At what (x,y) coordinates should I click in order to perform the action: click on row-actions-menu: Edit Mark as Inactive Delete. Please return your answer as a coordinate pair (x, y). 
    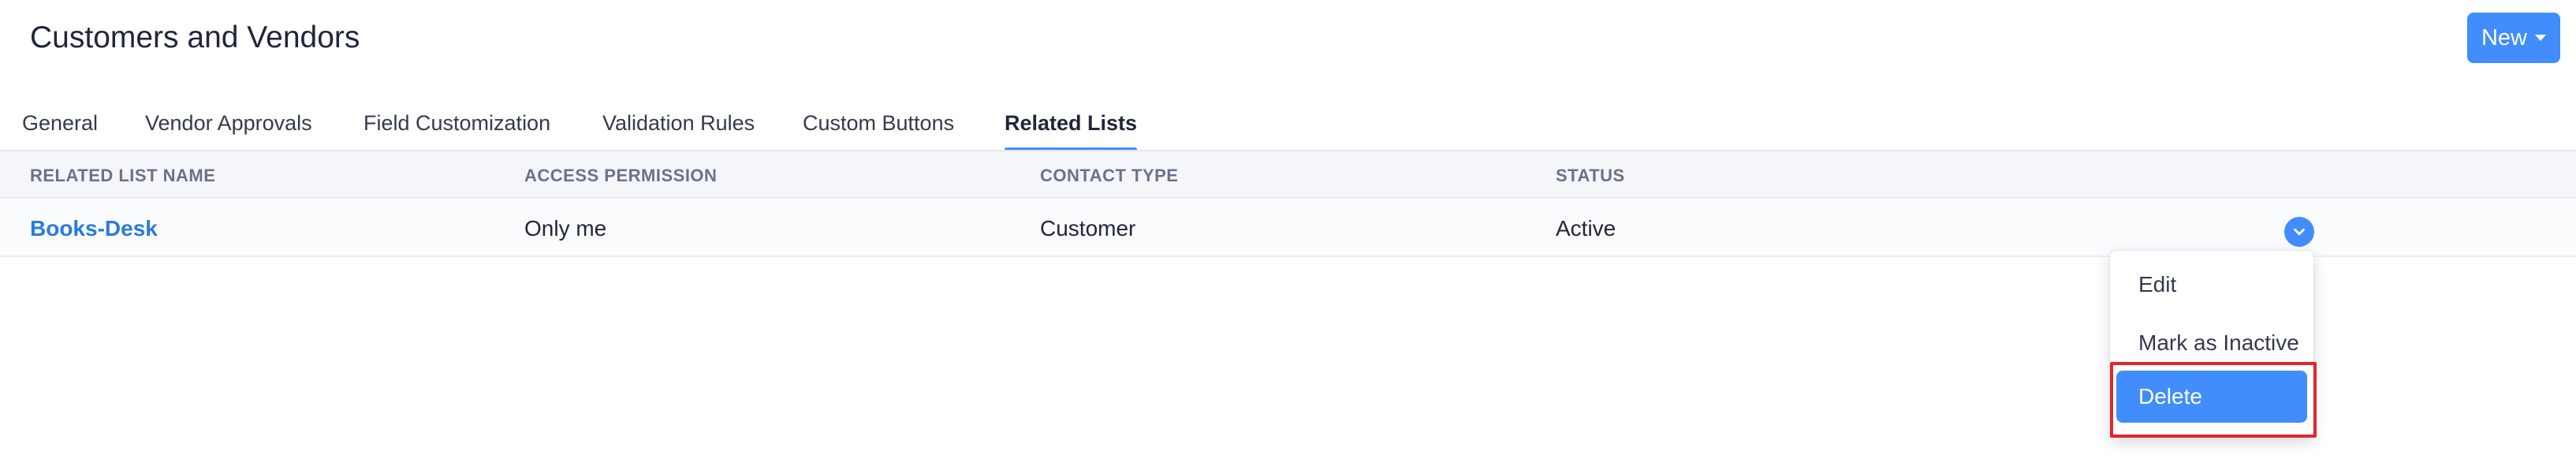
    Looking at the image, I should click on (2212, 344).